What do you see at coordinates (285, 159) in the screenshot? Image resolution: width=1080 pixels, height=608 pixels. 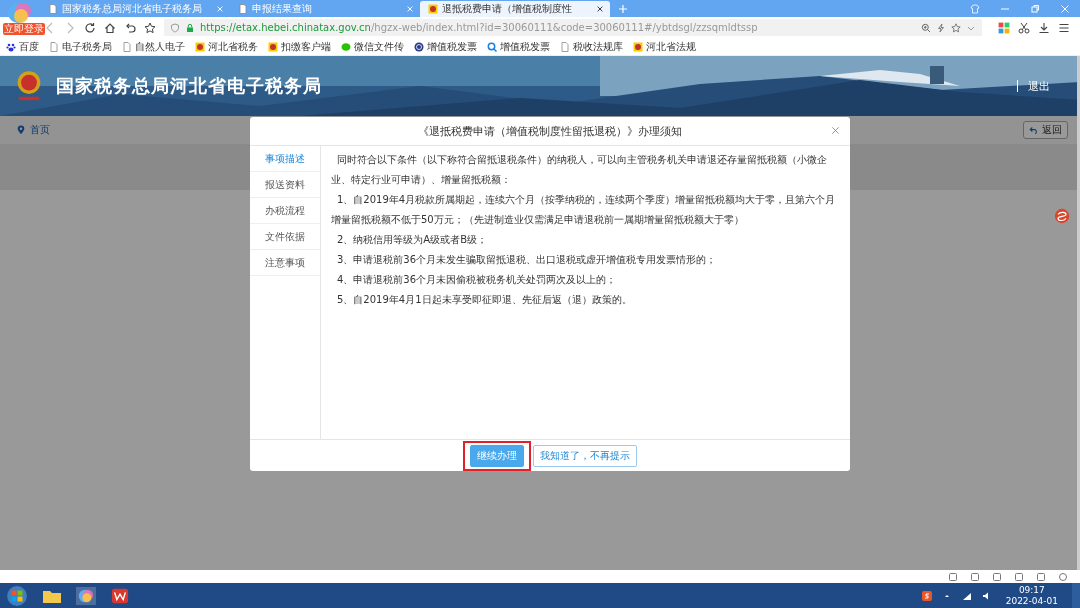 I see `nav-tab: 事项描述` at bounding box center [285, 159].